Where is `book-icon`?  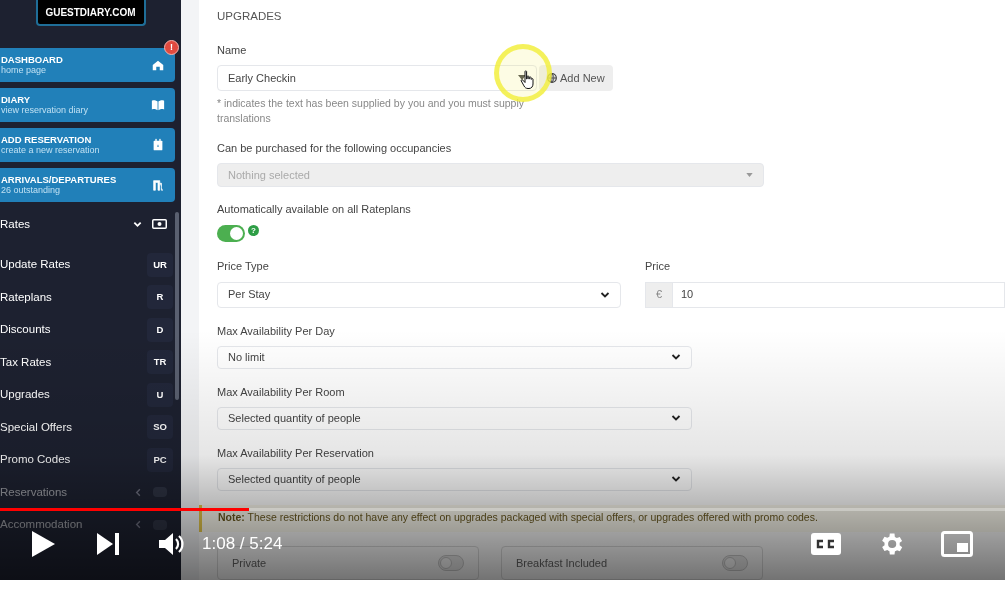
book-icon is located at coordinates (158, 105).